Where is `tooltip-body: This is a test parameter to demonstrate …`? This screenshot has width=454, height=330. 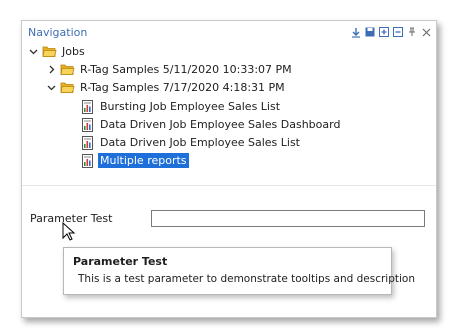 tooltip-body: This is a test parameter to demonstrate … is located at coordinates (246, 279).